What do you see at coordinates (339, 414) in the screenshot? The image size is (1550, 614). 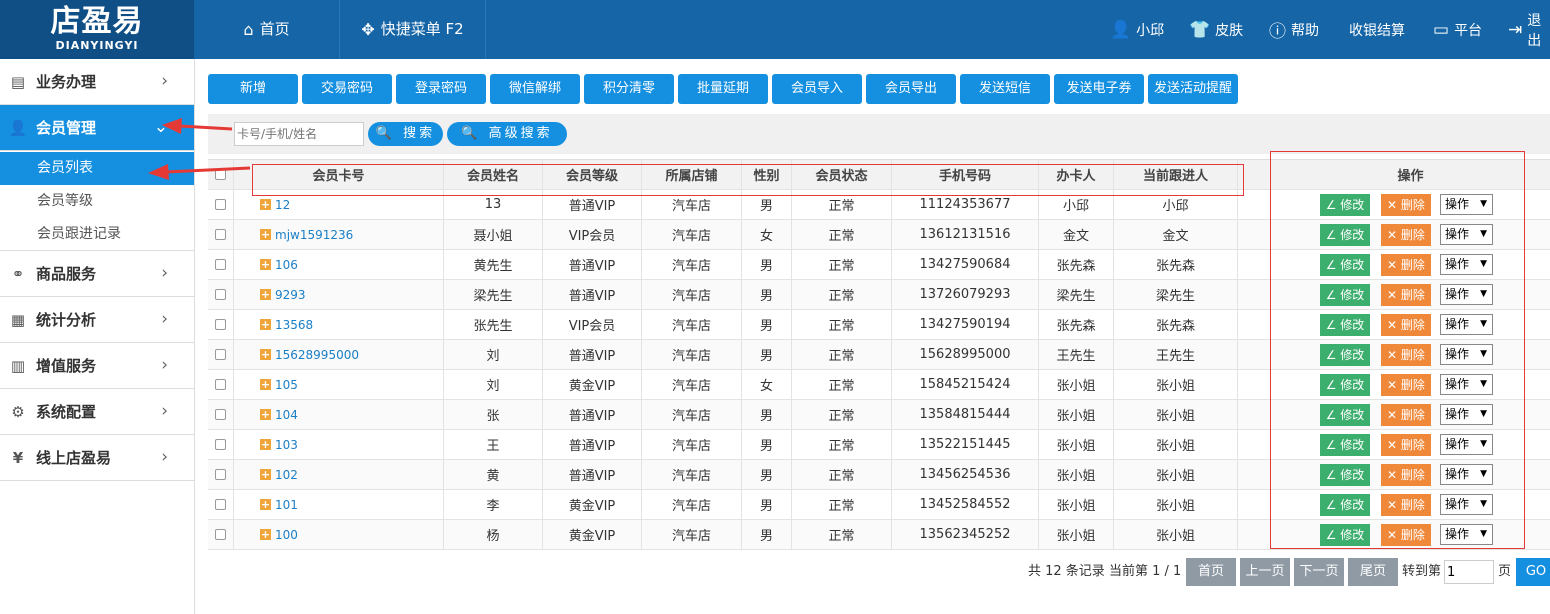 I see `cell-card-no: +104` at bounding box center [339, 414].